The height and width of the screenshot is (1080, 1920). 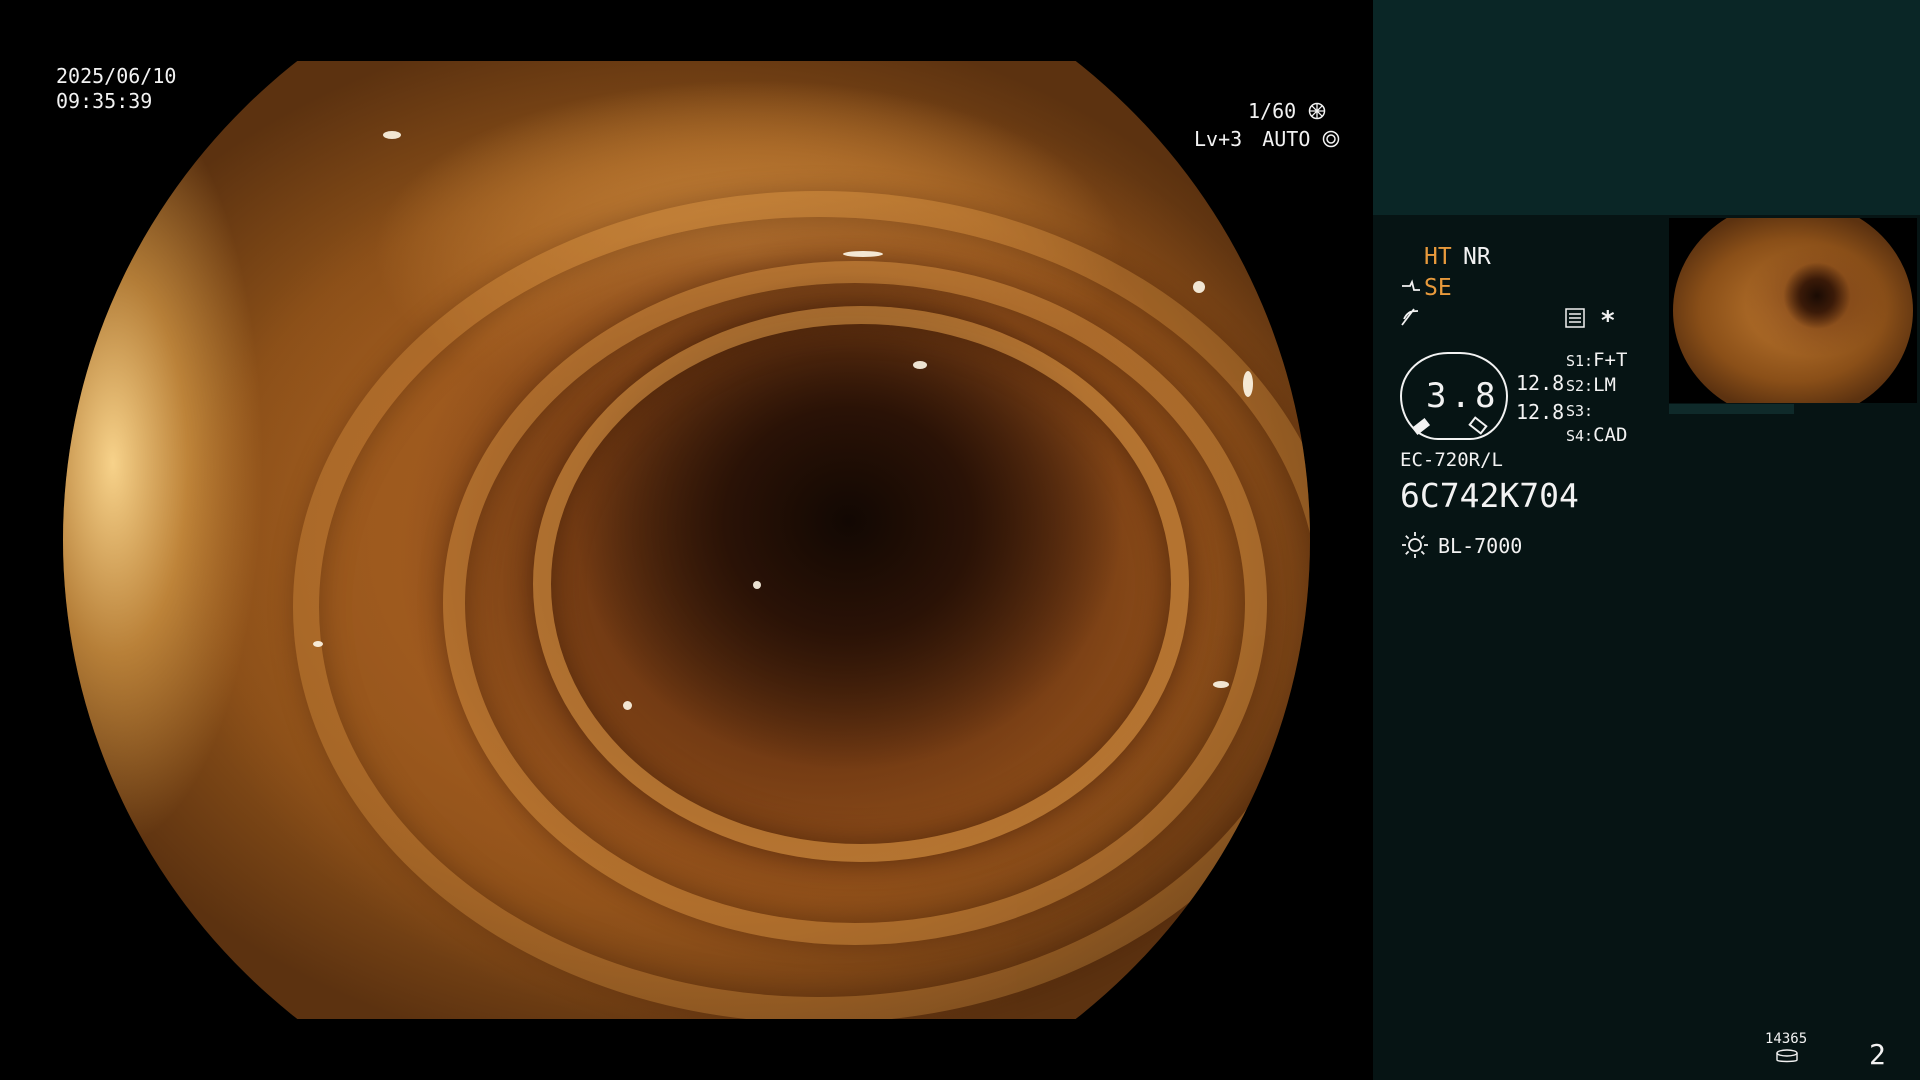 I want to click on thumbnail-caption-bar, so click(x=1731, y=409).